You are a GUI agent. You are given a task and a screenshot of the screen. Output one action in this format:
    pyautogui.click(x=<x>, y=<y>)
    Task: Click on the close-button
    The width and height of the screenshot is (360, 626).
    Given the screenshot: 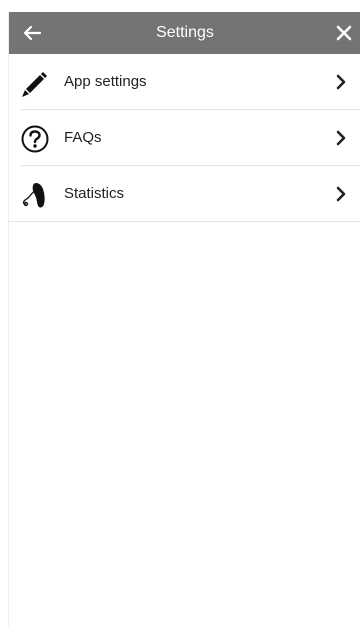 What is the action you would take?
    pyautogui.click(x=344, y=33)
    